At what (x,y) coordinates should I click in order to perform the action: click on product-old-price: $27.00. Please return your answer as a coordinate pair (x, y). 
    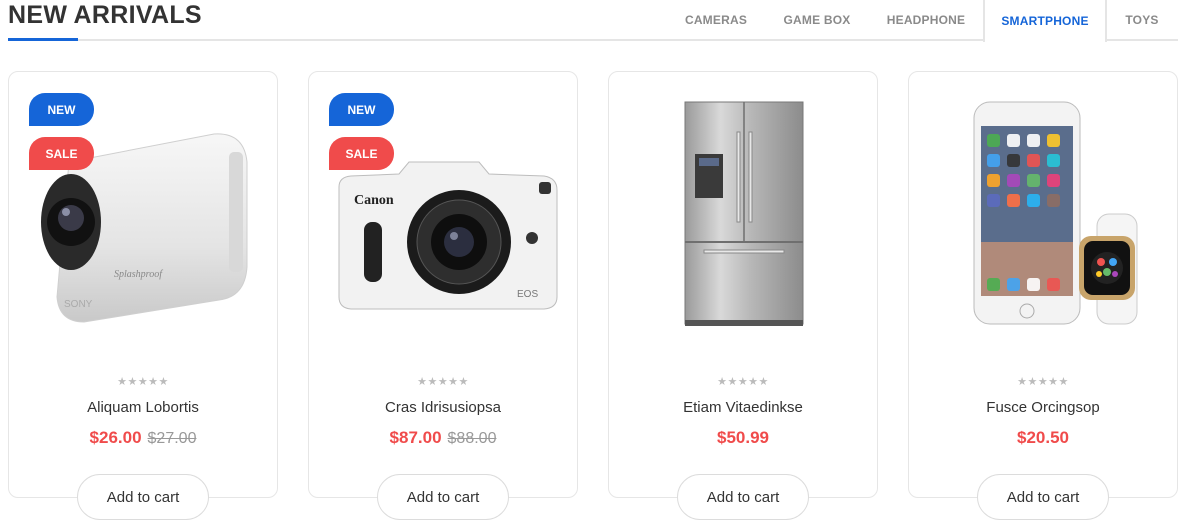
    Looking at the image, I should click on (172, 438).